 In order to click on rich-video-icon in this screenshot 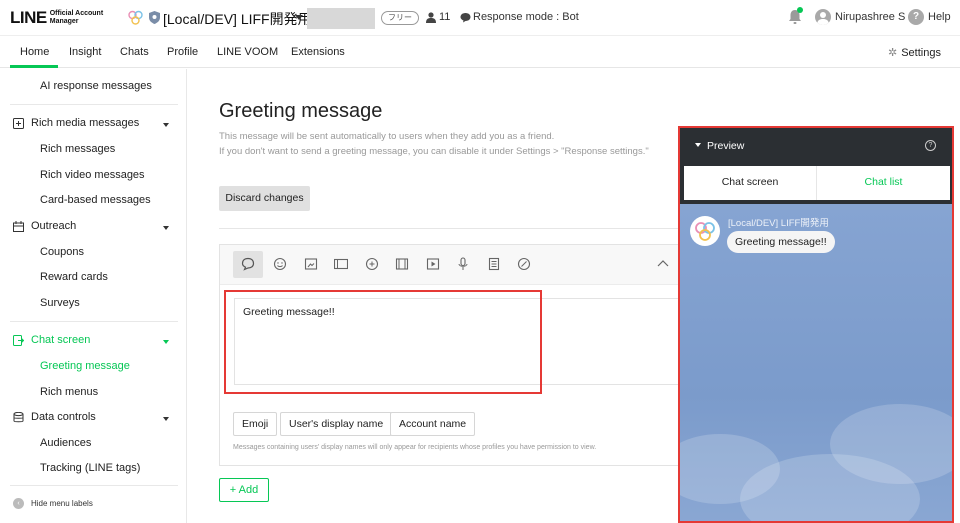, I will do `click(402, 264)`.